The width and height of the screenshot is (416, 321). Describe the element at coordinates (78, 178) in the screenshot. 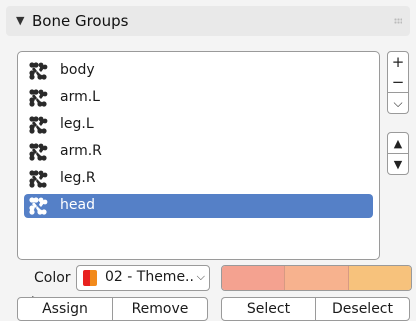

I see `bone-group-label: leg.R` at that location.